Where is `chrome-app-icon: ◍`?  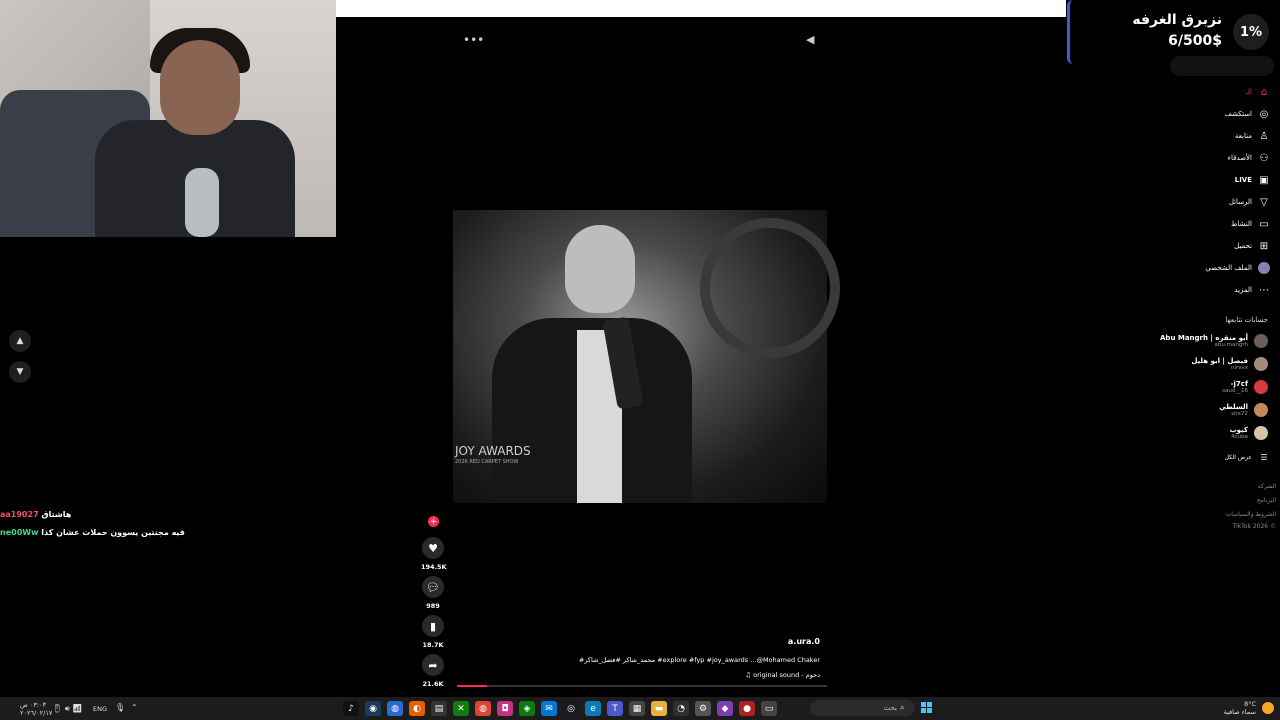 chrome-app-icon: ◍ is located at coordinates (395, 708).